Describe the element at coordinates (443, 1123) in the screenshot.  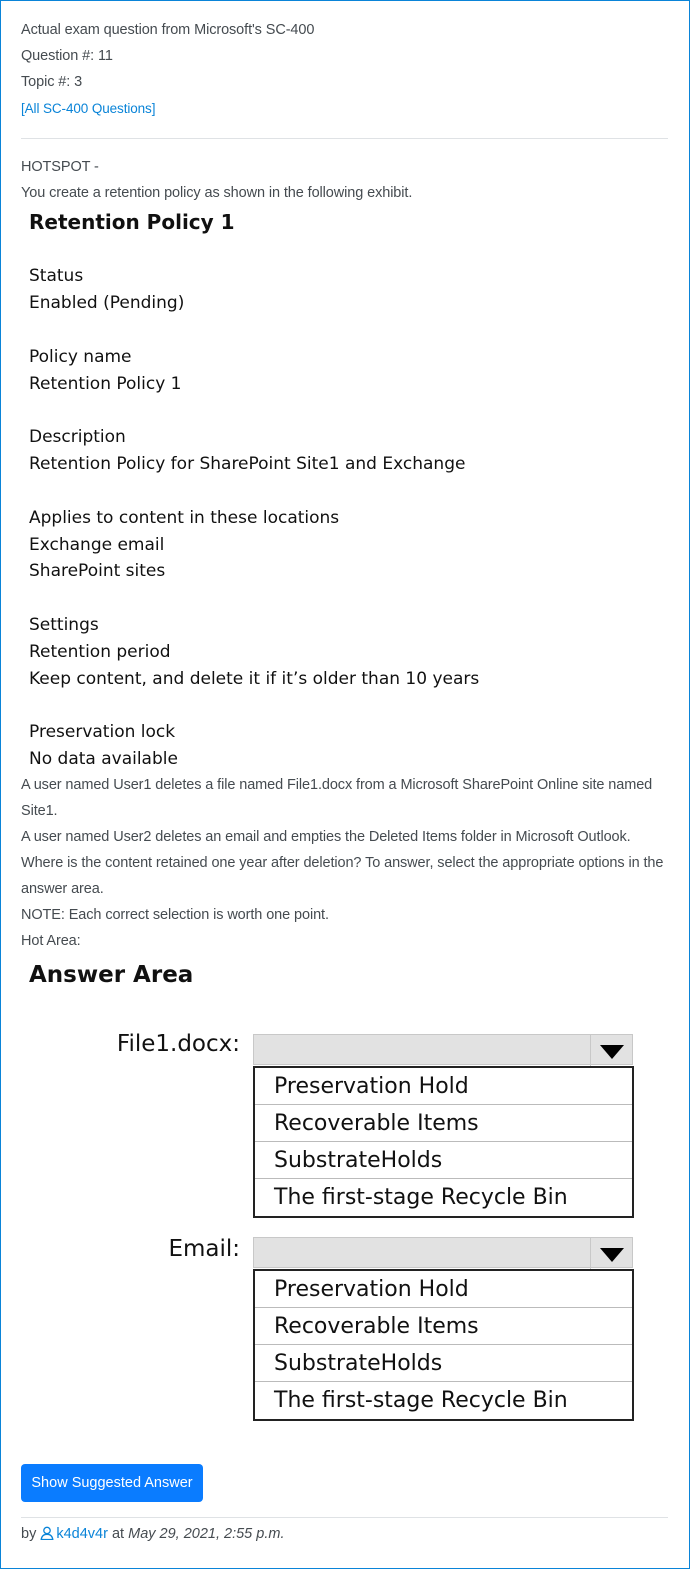
I see `file-option: Recoverable Items` at that location.